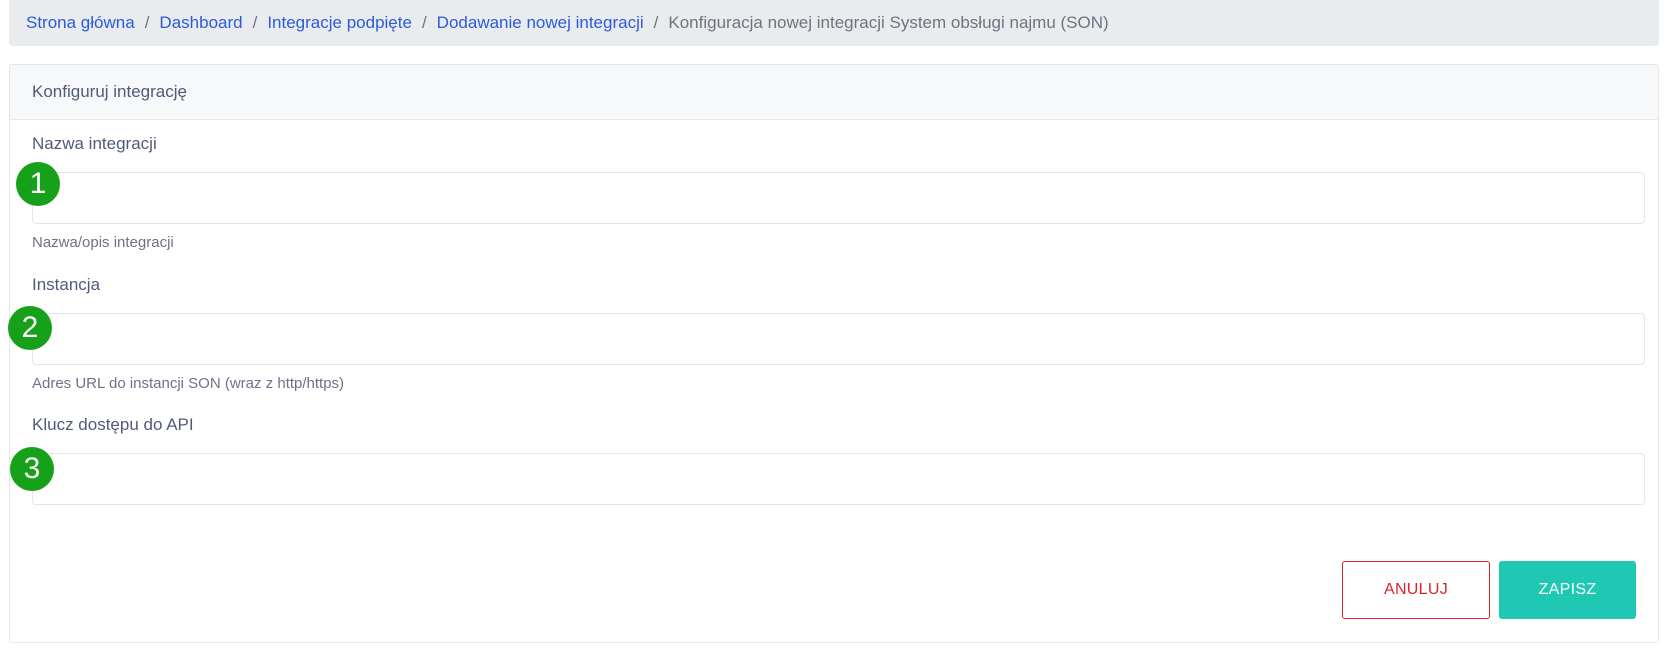 Image resolution: width=1669 pixels, height=651 pixels. I want to click on breadcrumb-link-add-integration: Dodawanie nowej integracji, so click(540, 23).